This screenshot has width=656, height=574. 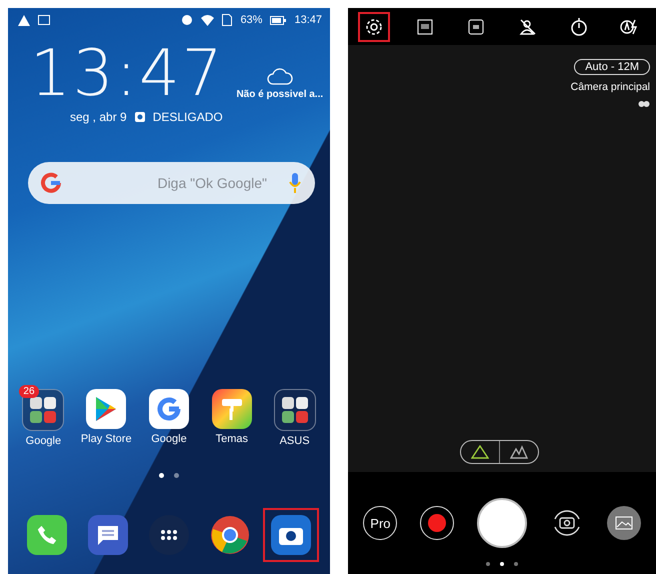 I want to click on clock-time: 13:47, so click(x=127, y=74).